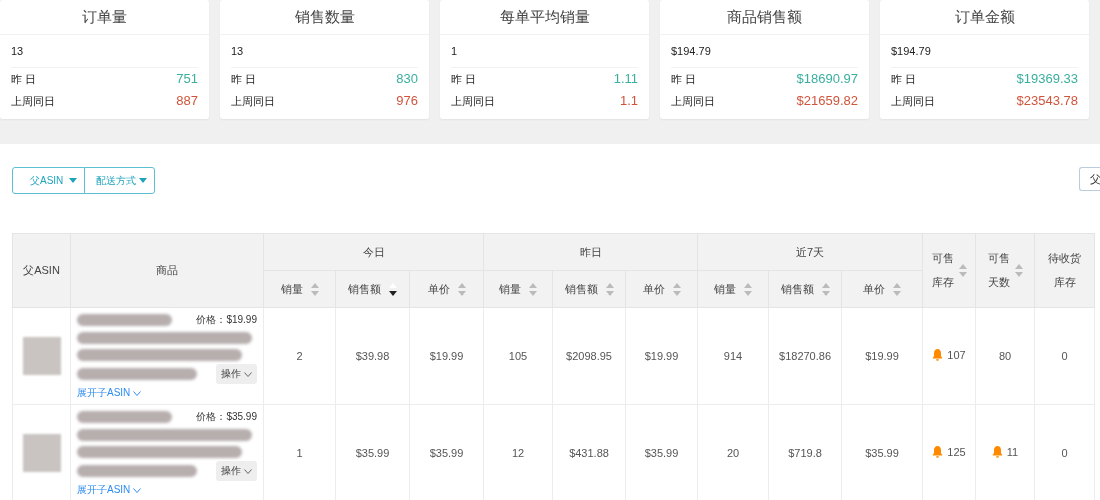 The width and height of the screenshot is (1100, 500). What do you see at coordinates (949, 270) in the screenshot?
I see `column-header: 可售 库存` at bounding box center [949, 270].